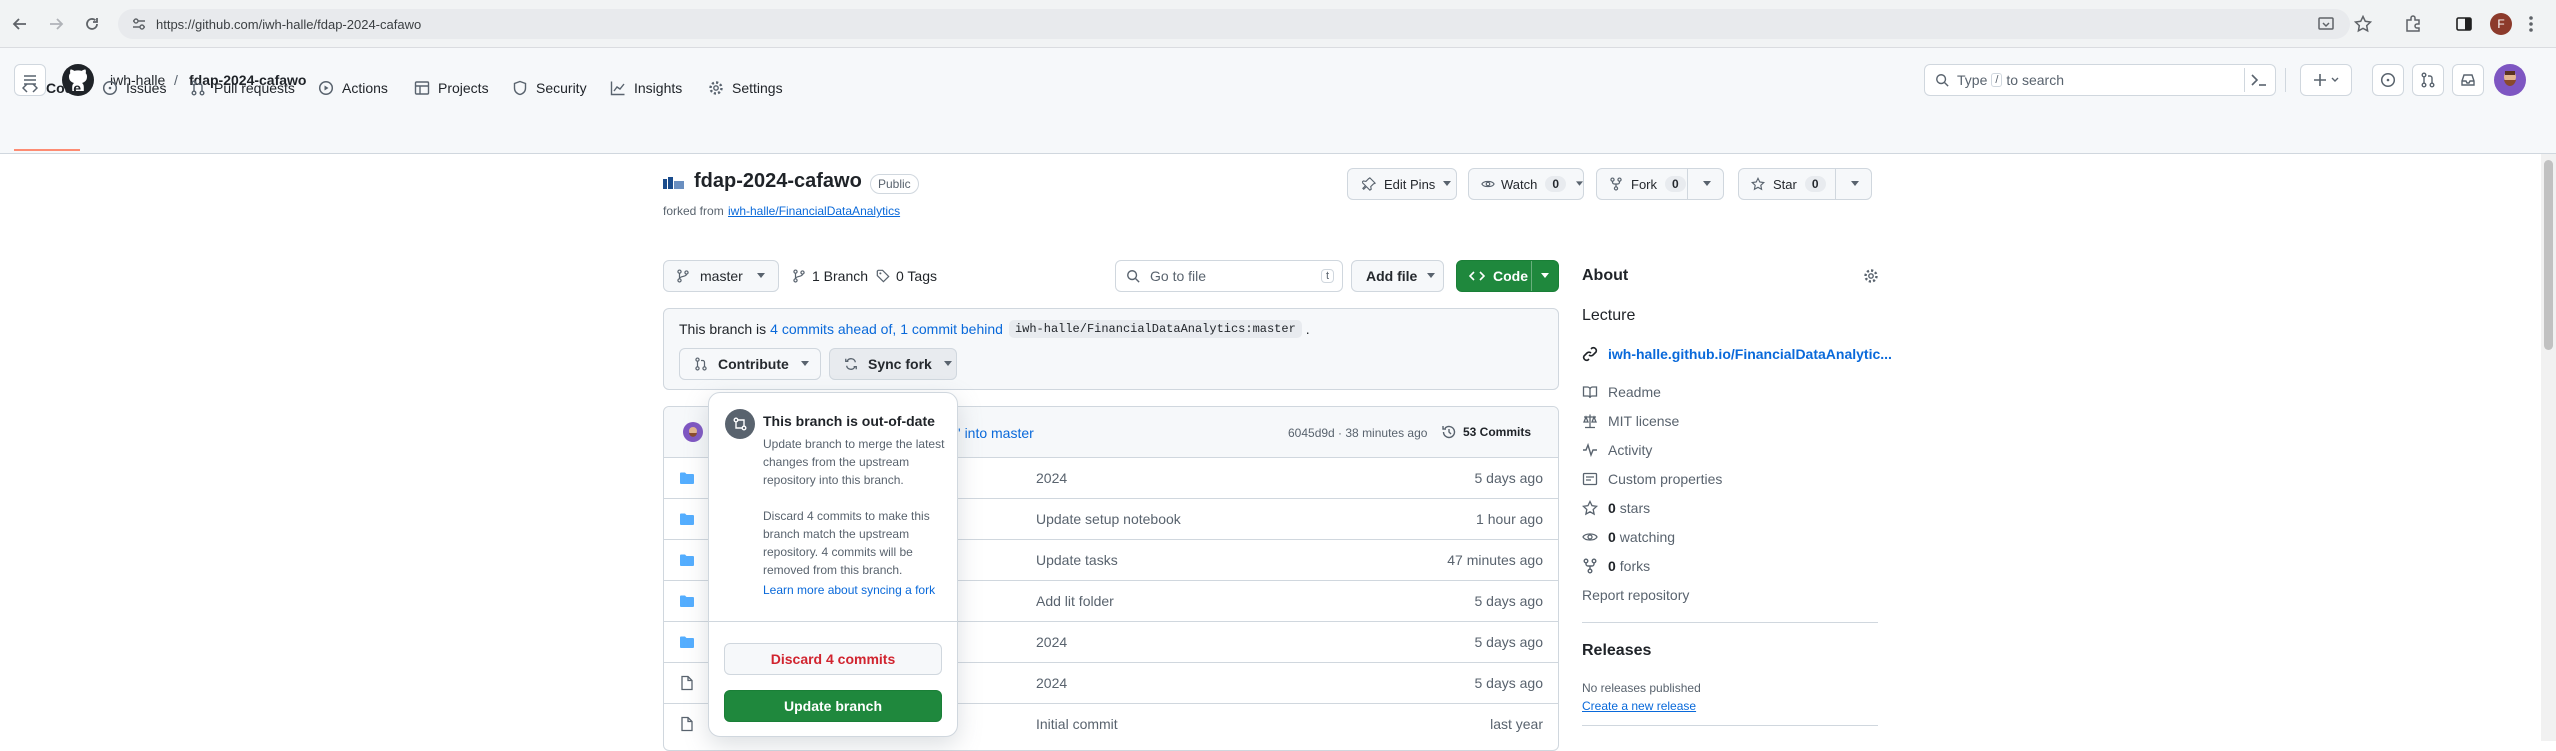 The height and width of the screenshot is (751, 2556). What do you see at coordinates (1590, 421) in the screenshot?
I see `law-icon` at bounding box center [1590, 421].